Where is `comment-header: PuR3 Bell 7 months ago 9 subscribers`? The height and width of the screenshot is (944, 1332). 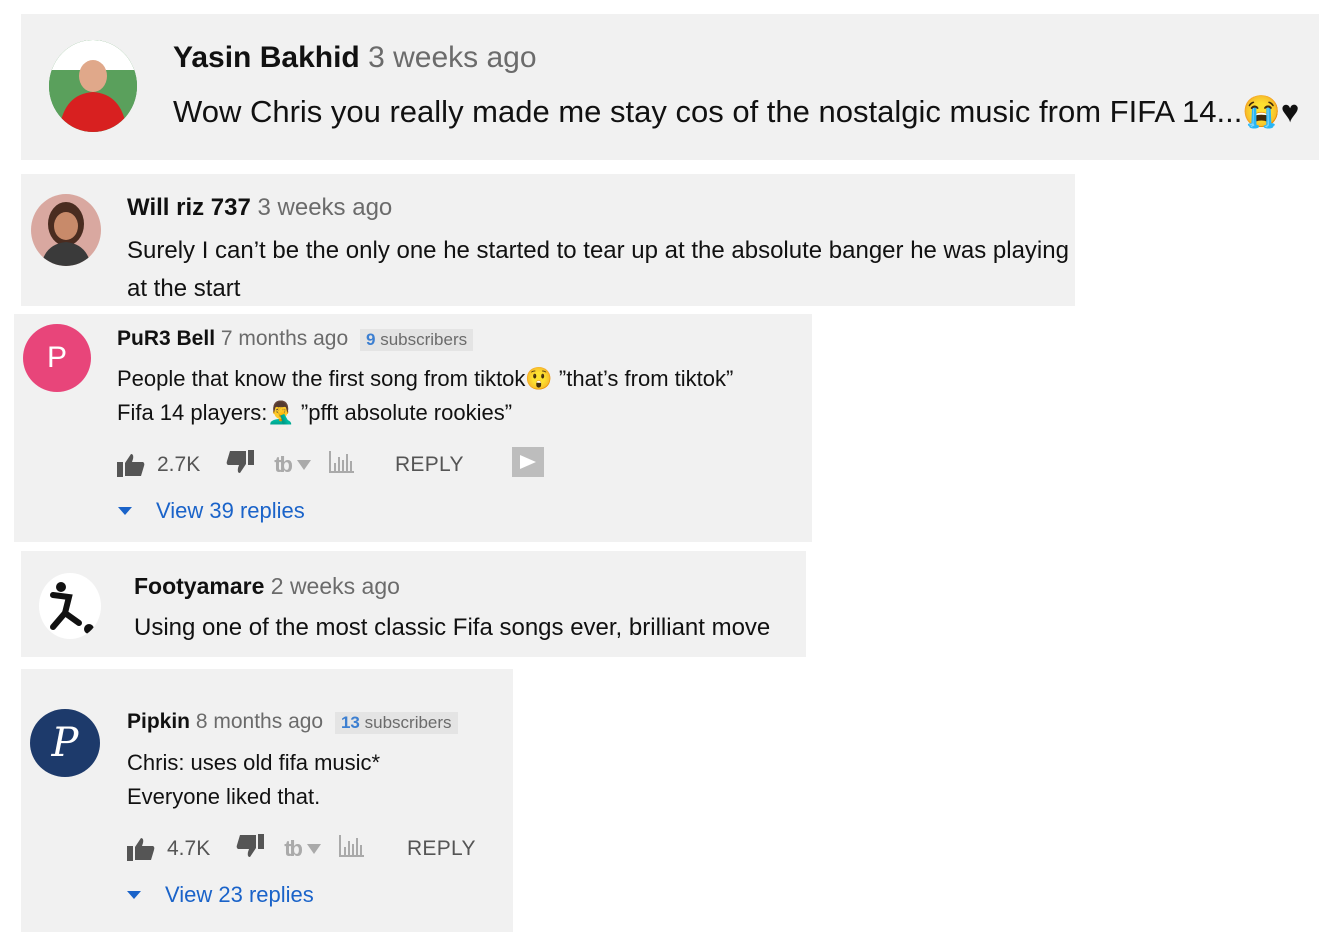 comment-header: PuR3 Bell 7 months ago 9 subscribers is located at coordinates (295, 339).